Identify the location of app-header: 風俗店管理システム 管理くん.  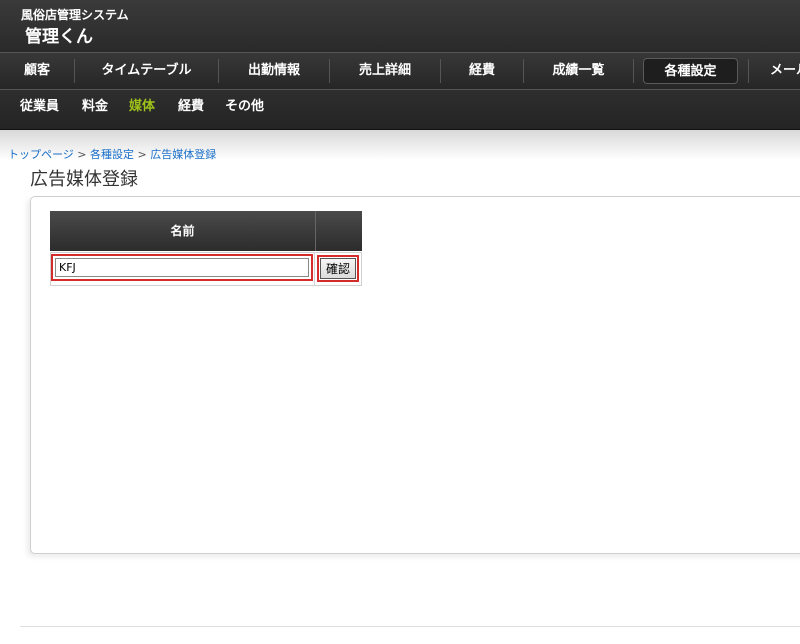
(400, 26).